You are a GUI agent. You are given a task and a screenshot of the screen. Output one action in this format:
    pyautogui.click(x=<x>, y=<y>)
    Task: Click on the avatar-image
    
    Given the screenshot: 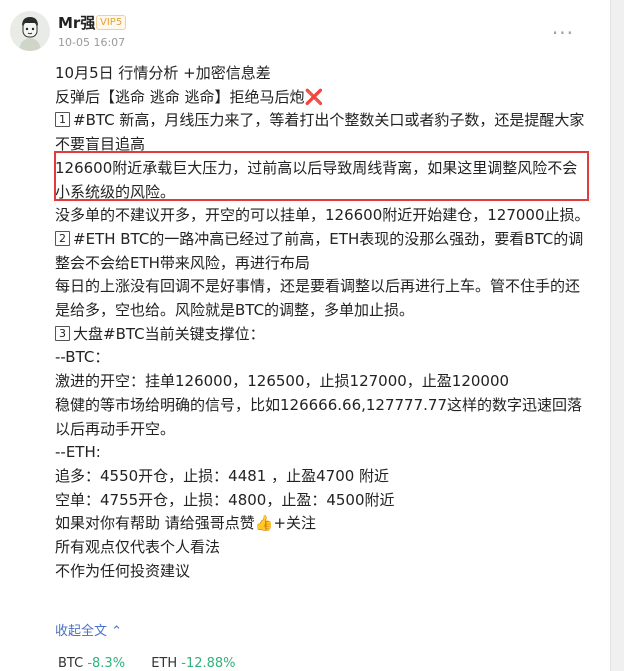 What is the action you would take?
    pyautogui.click(x=30, y=31)
    